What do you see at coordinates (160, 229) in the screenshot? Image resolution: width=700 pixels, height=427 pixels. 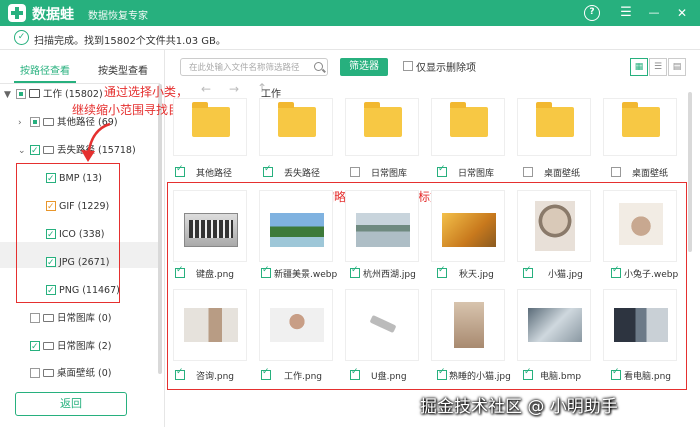 I see `left-scrollbar` at bounding box center [160, 229].